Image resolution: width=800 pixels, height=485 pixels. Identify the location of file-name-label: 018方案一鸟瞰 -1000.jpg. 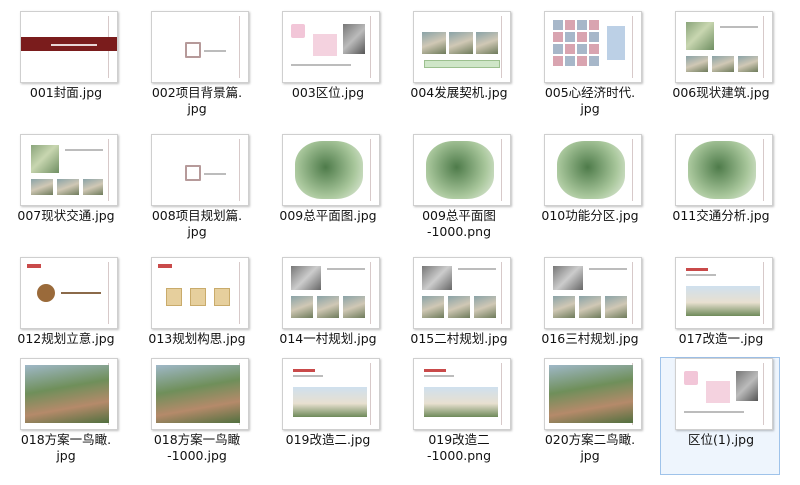
(197, 447).